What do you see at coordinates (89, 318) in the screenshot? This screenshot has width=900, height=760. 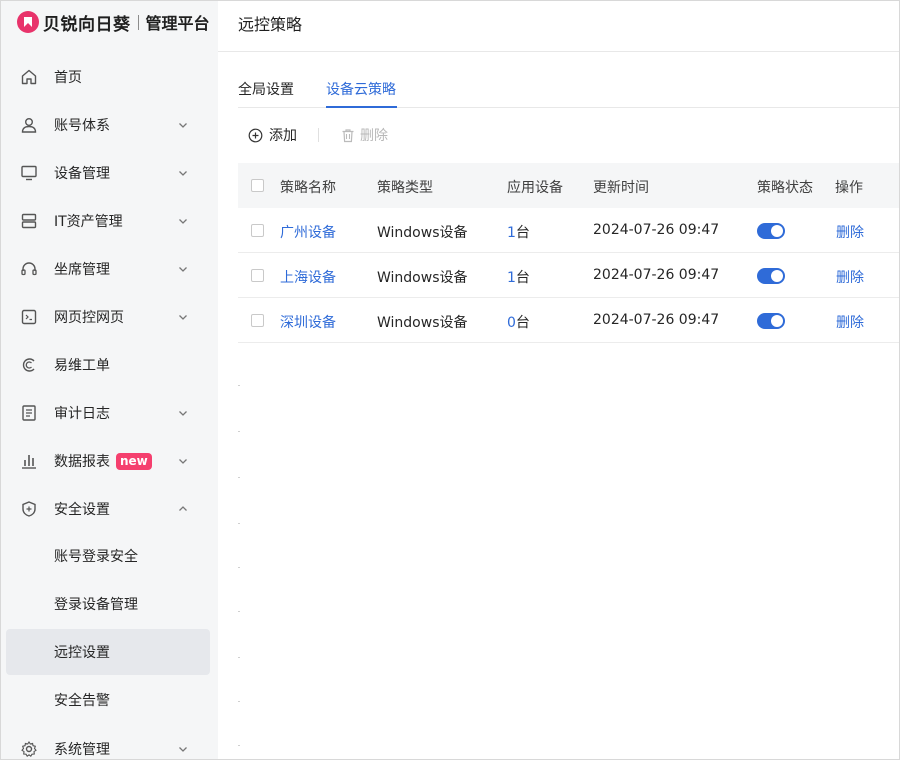 I see `sidebar-item-label: 网页控网页` at bounding box center [89, 318].